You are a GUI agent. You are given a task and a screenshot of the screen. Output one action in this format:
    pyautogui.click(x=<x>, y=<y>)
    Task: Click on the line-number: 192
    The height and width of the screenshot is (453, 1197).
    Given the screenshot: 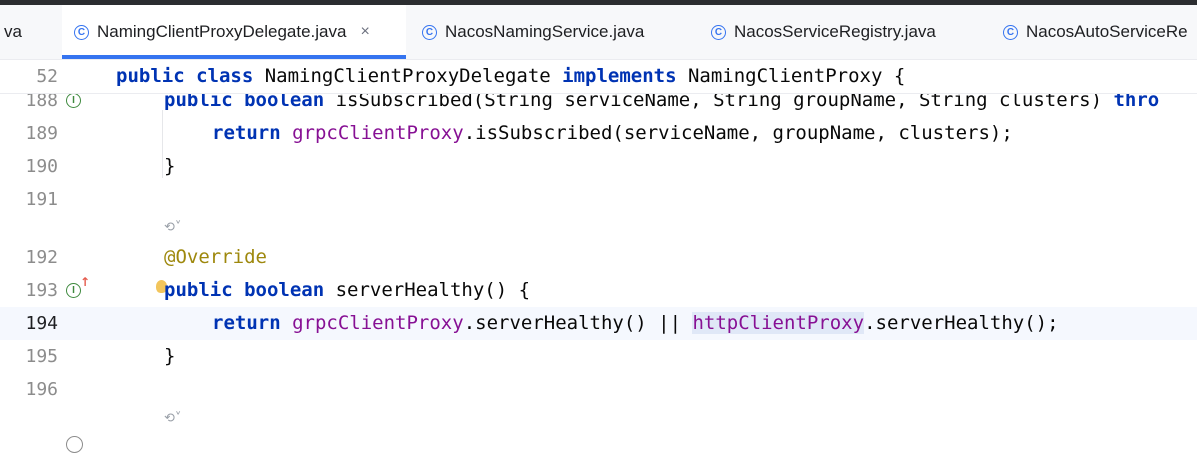 What is the action you would take?
    pyautogui.click(x=41, y=257)
    